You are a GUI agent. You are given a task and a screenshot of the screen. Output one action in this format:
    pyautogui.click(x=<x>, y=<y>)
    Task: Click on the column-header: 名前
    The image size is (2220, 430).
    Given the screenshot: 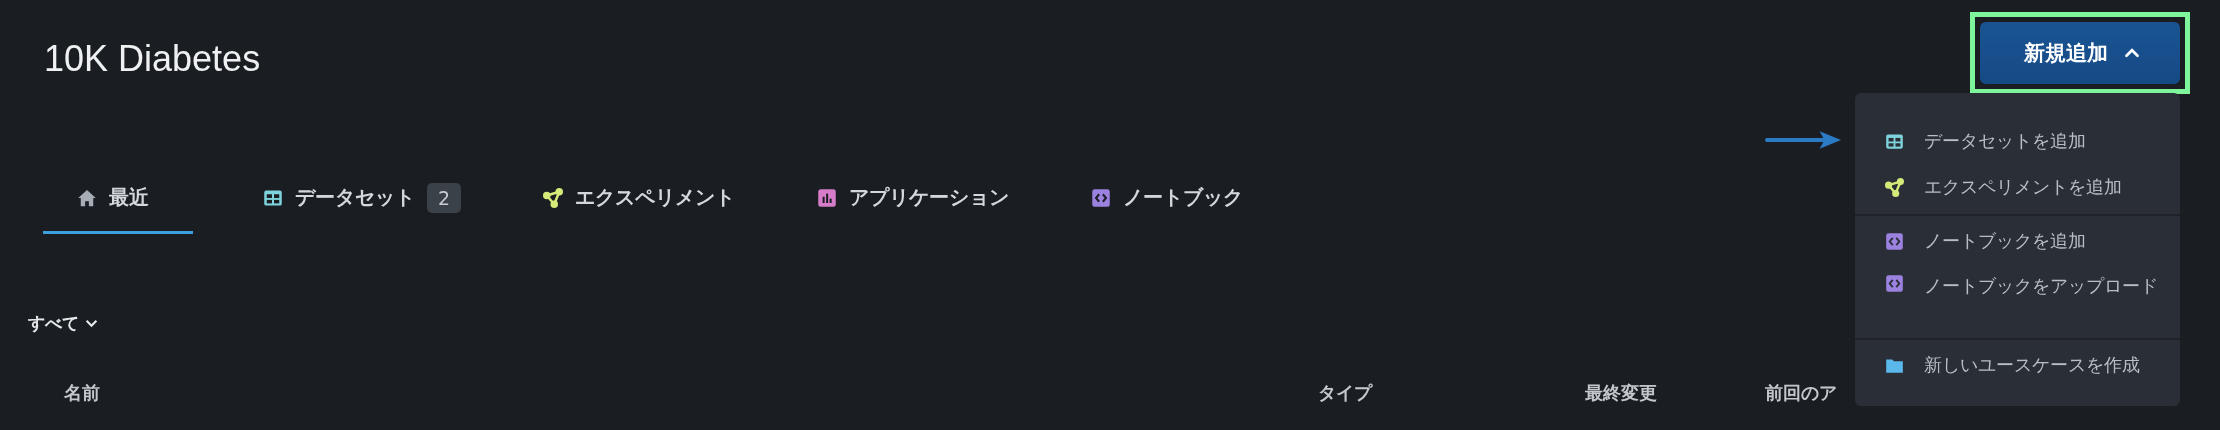 What is the action you would take?
    pyautogui.click(x=82, y=393)
    